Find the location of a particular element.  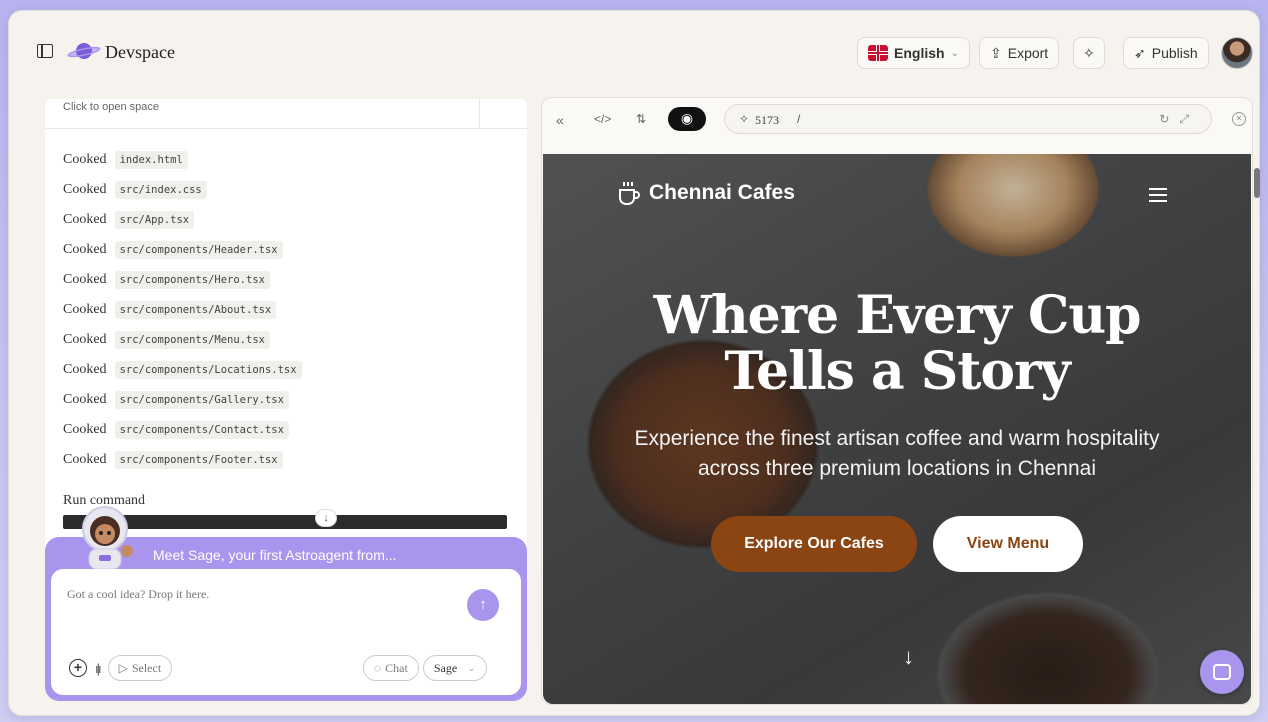

log-file: src/components/Locations.tsx is located at coordinates (208, 370).